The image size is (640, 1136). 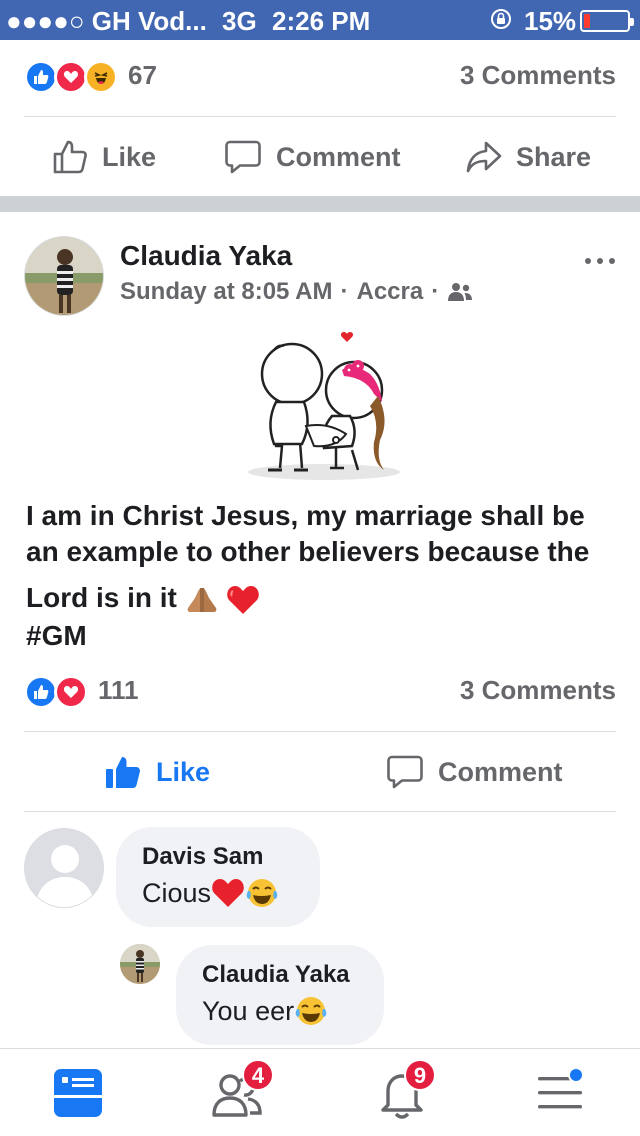 What do you see at coordinates (550, 21) in the screenshot?
I see `battery-percent: 15%` at bounding box center [550, 21].